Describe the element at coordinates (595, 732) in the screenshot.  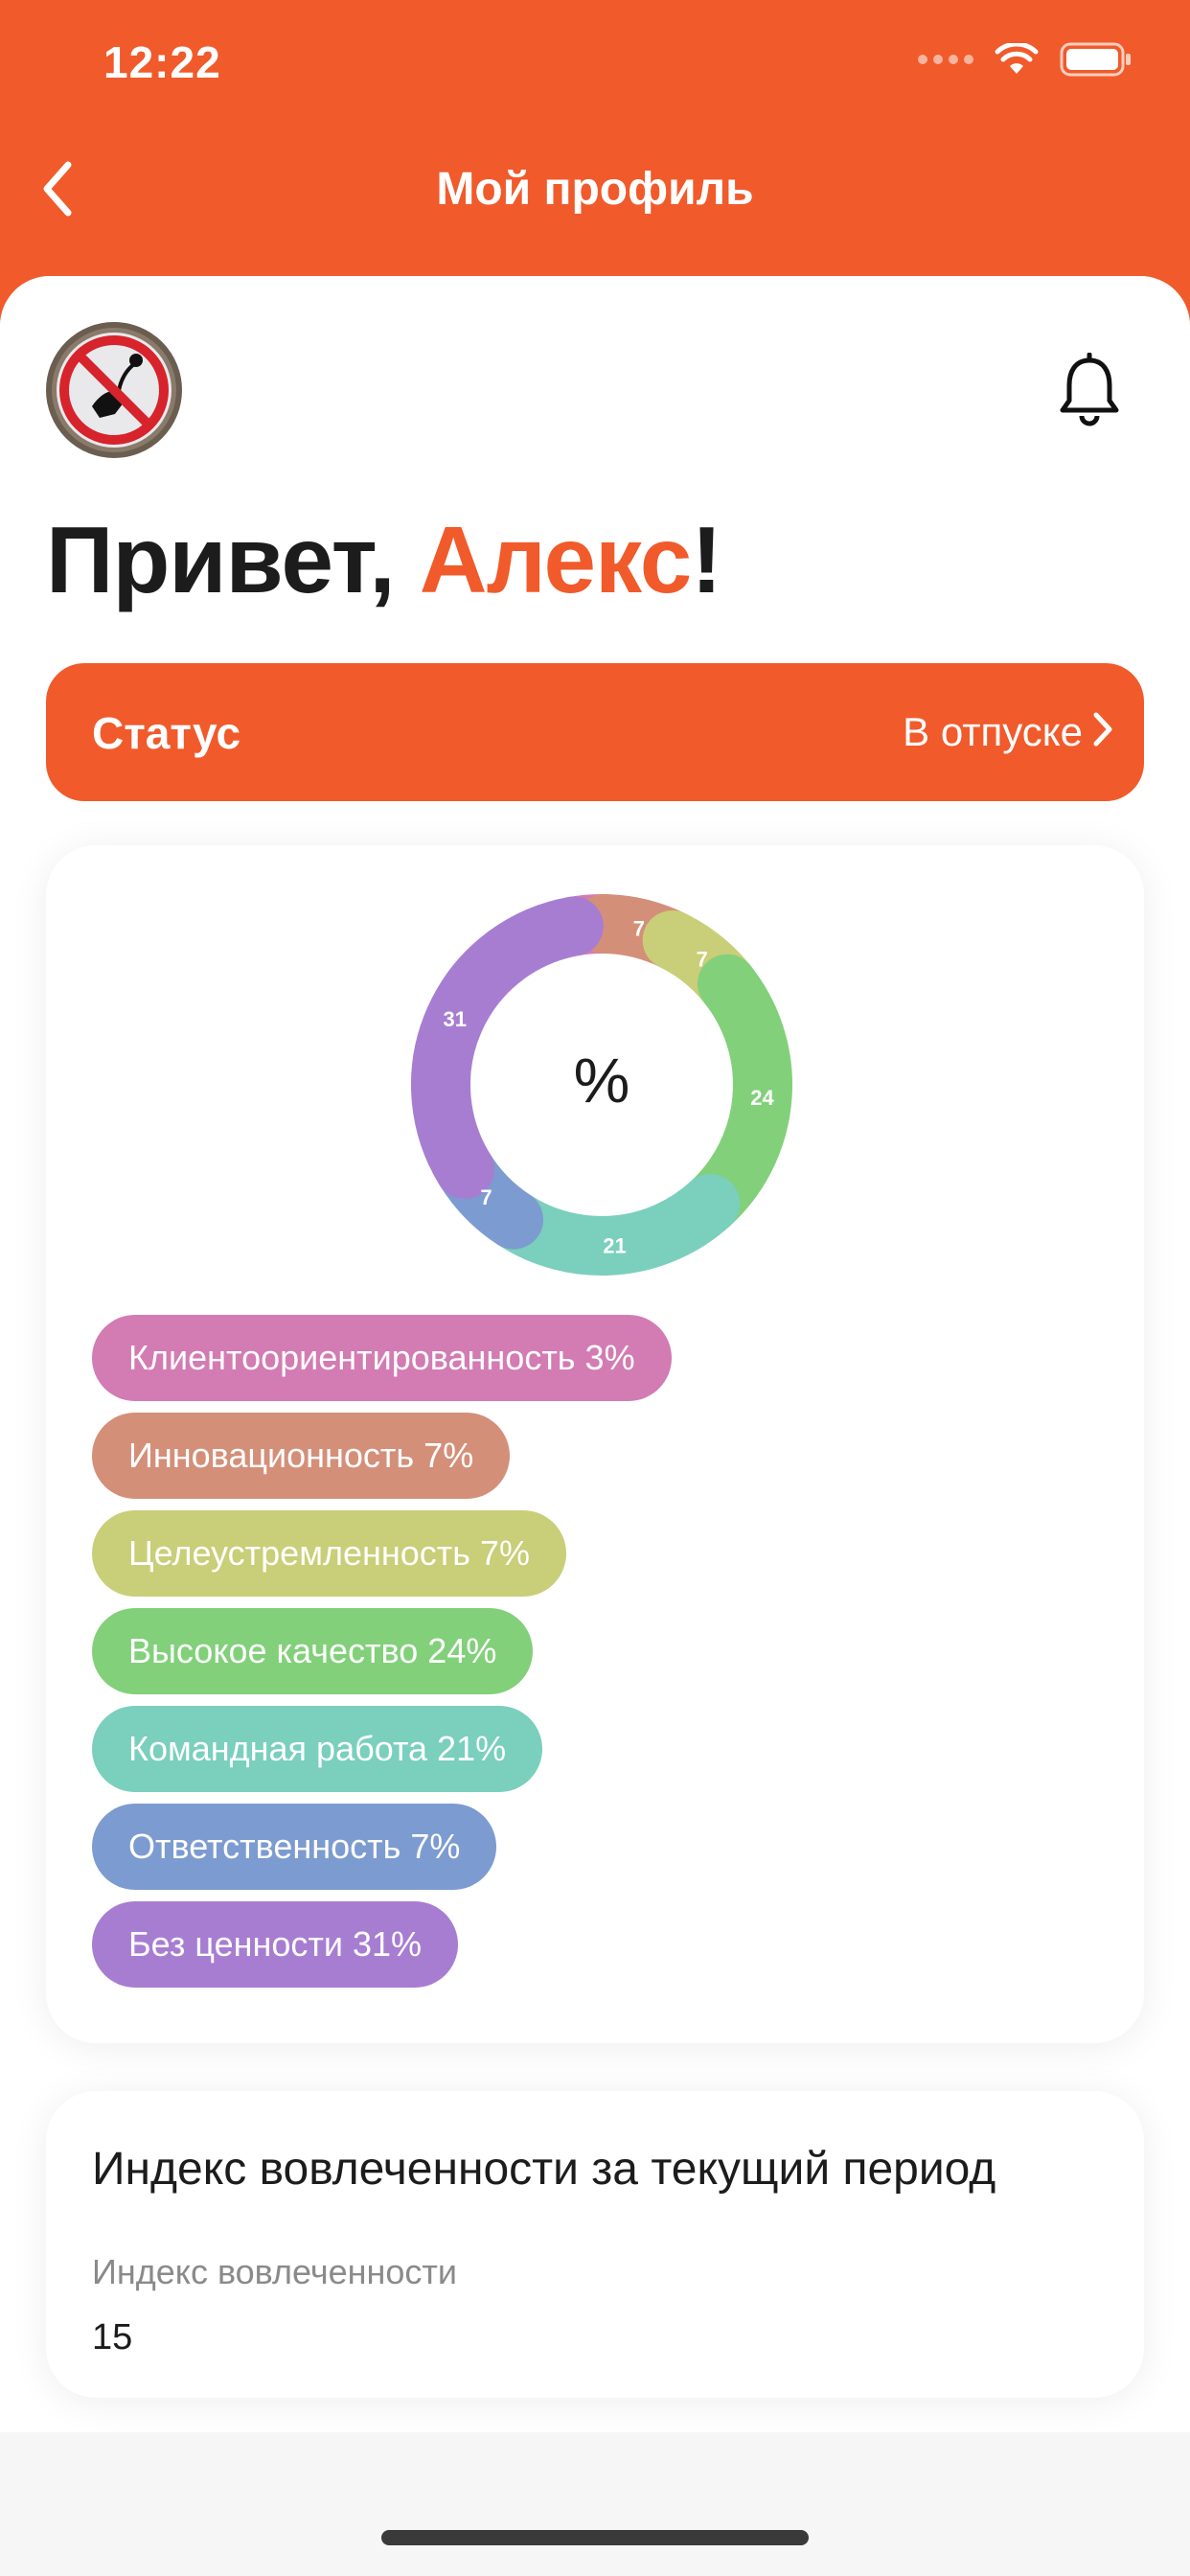
I see `status-card: Статус В отпуске` at that location.